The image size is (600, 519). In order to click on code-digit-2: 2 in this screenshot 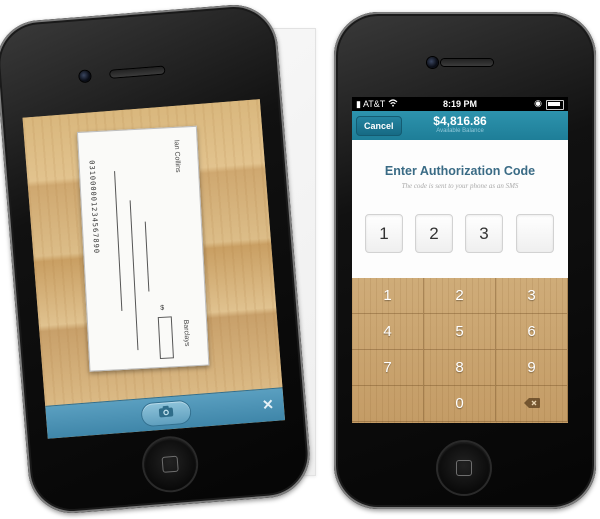, I will do `click(434, 233)`.